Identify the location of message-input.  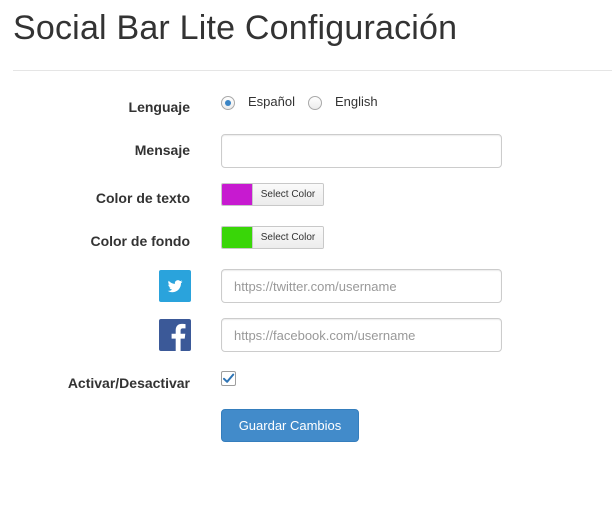
(361, 151).